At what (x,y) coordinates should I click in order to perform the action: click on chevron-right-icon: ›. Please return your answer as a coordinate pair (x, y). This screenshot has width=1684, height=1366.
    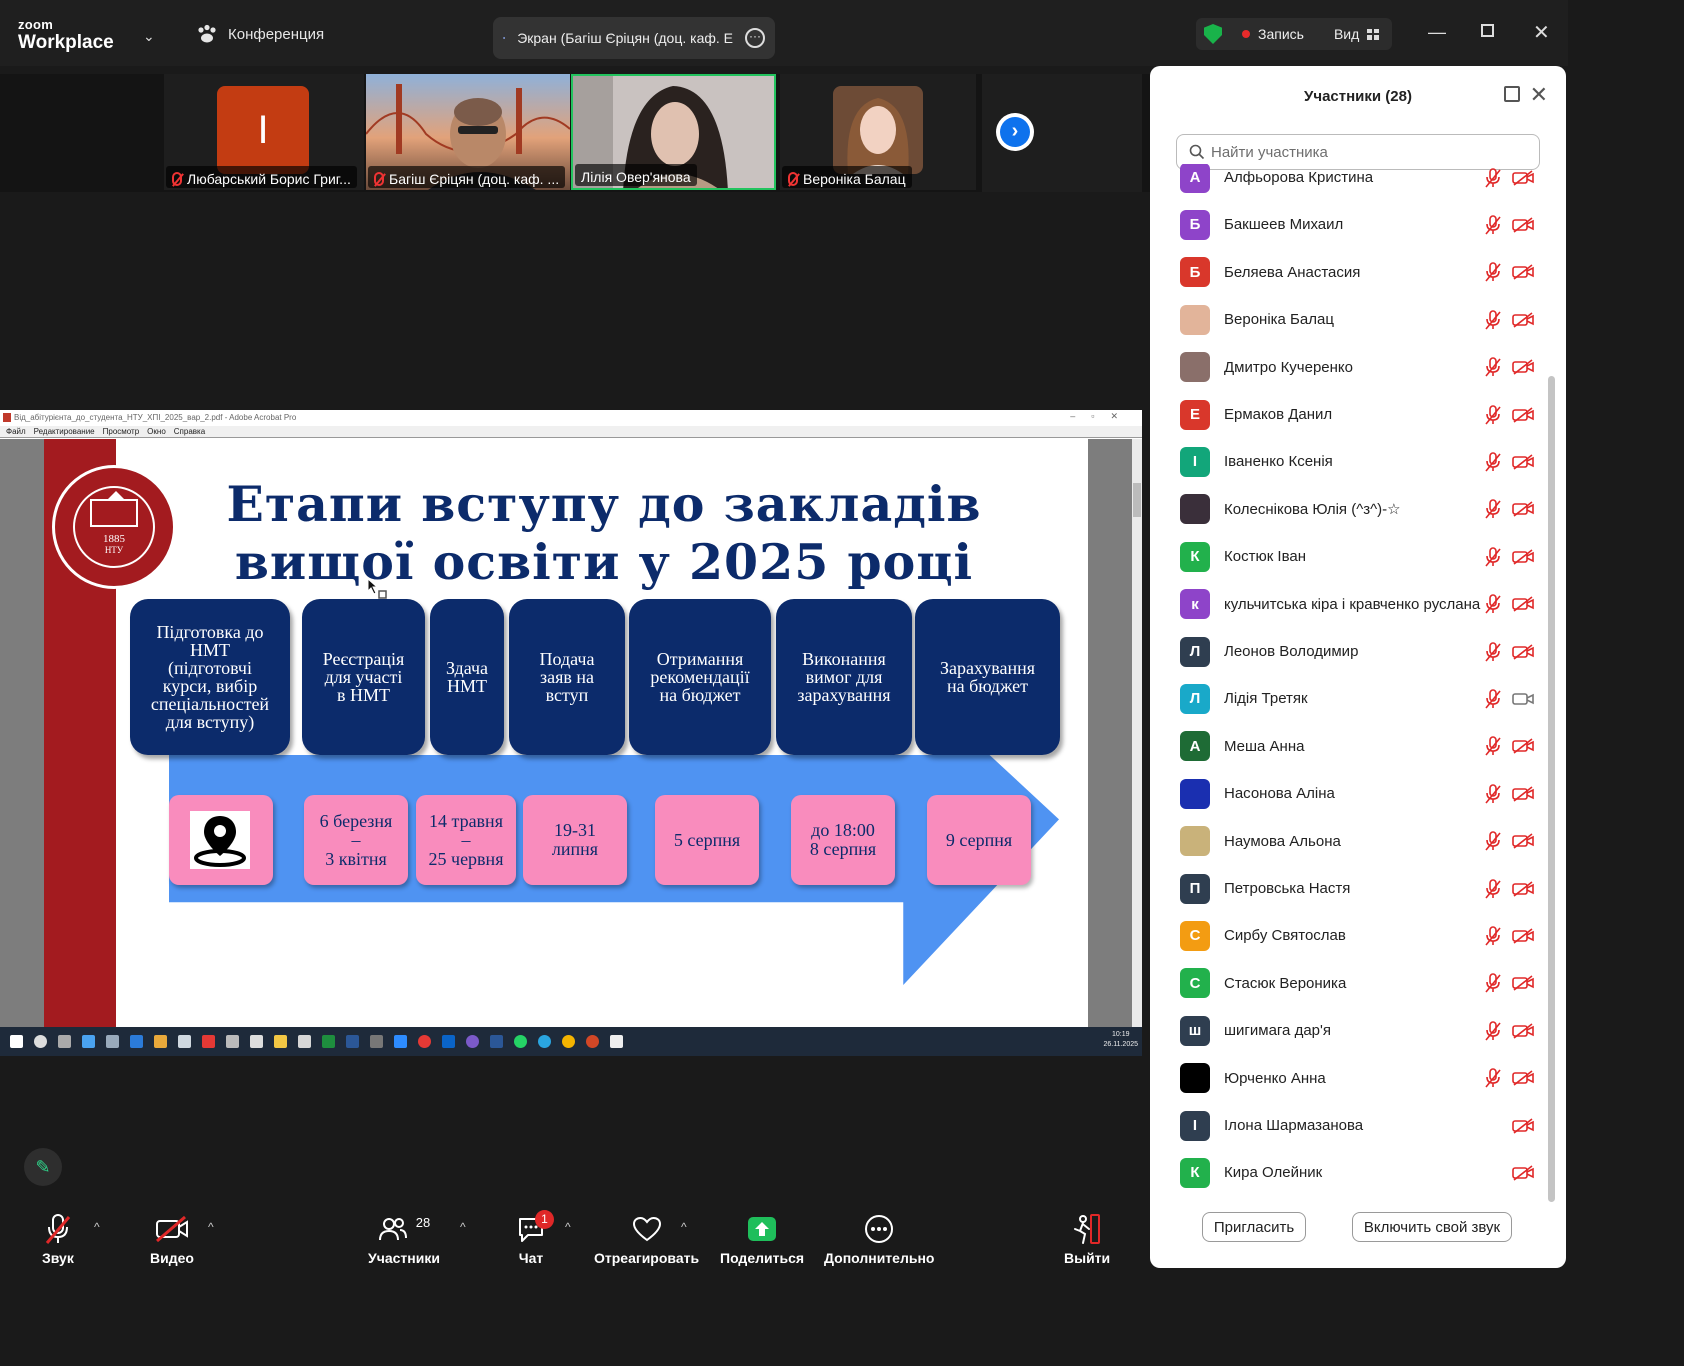
    Looking at the image, I should click on (1015, 132).